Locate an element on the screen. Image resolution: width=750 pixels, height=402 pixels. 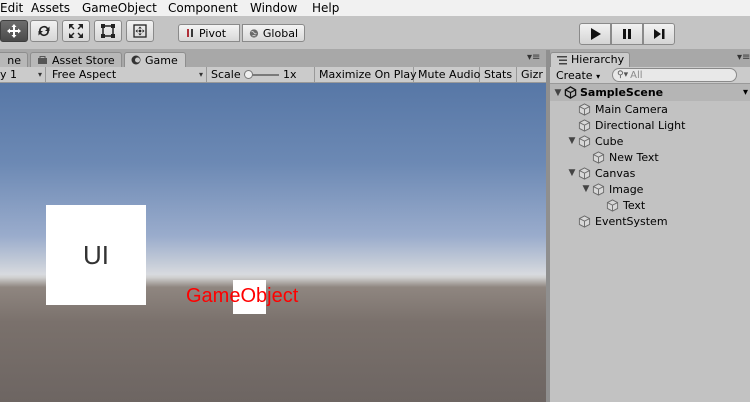
scene-row: ▼ SampleScene ▾ is located at coordinates (650, 92).